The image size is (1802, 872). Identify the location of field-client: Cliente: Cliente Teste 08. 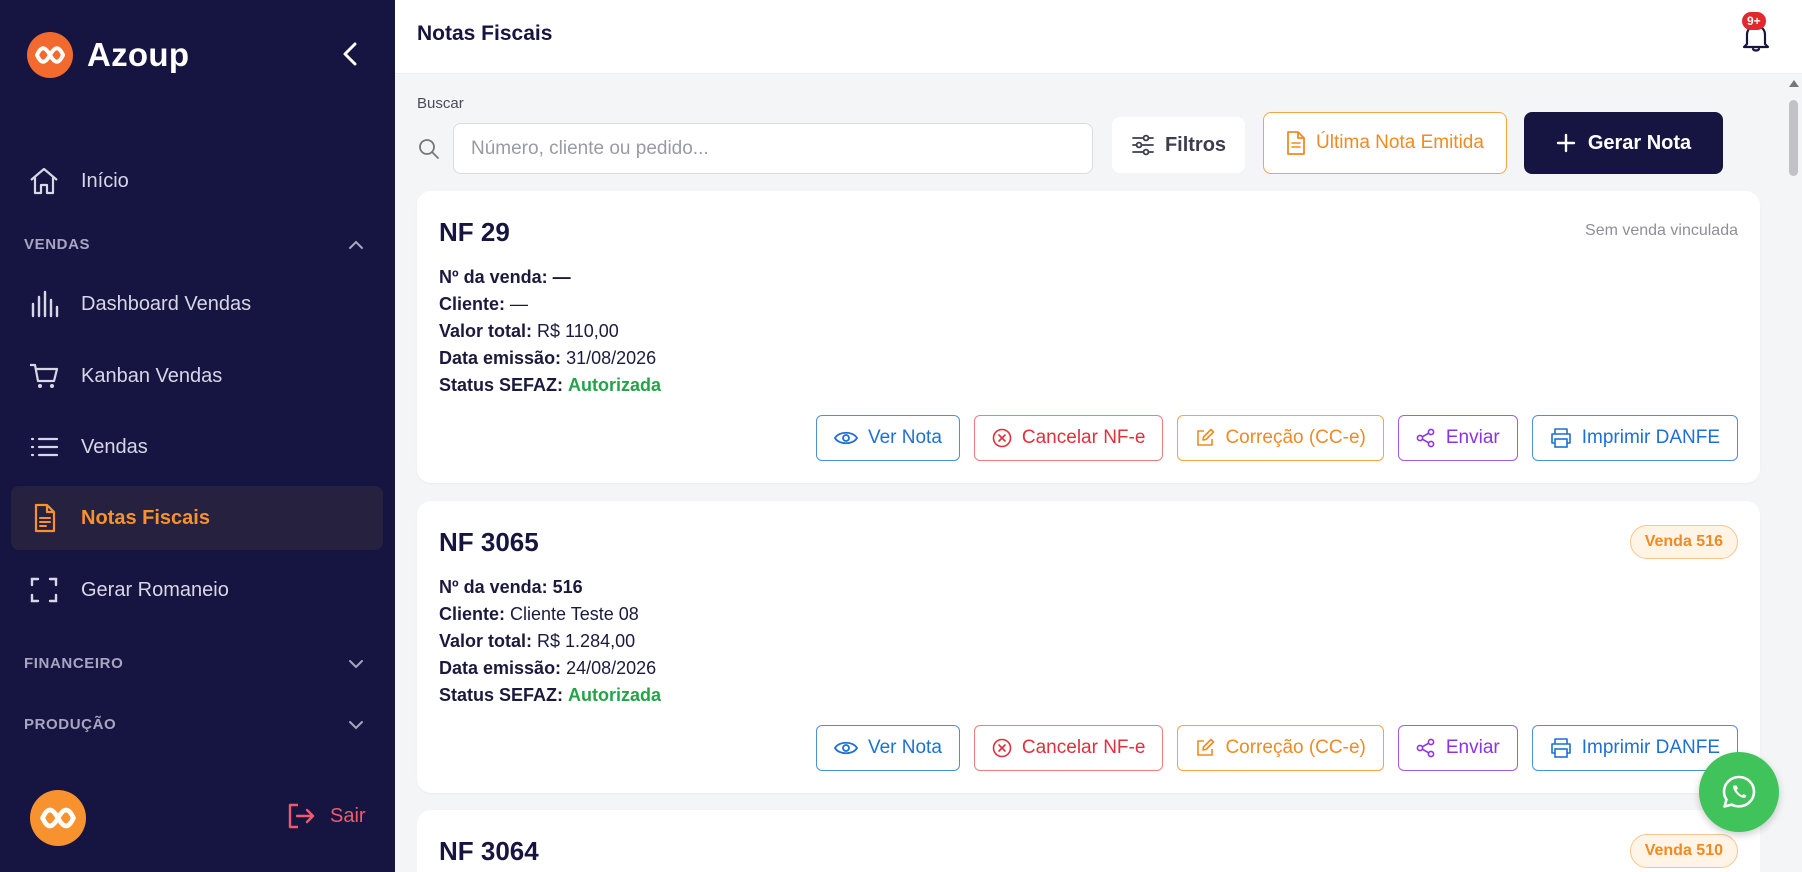
(539, 614).